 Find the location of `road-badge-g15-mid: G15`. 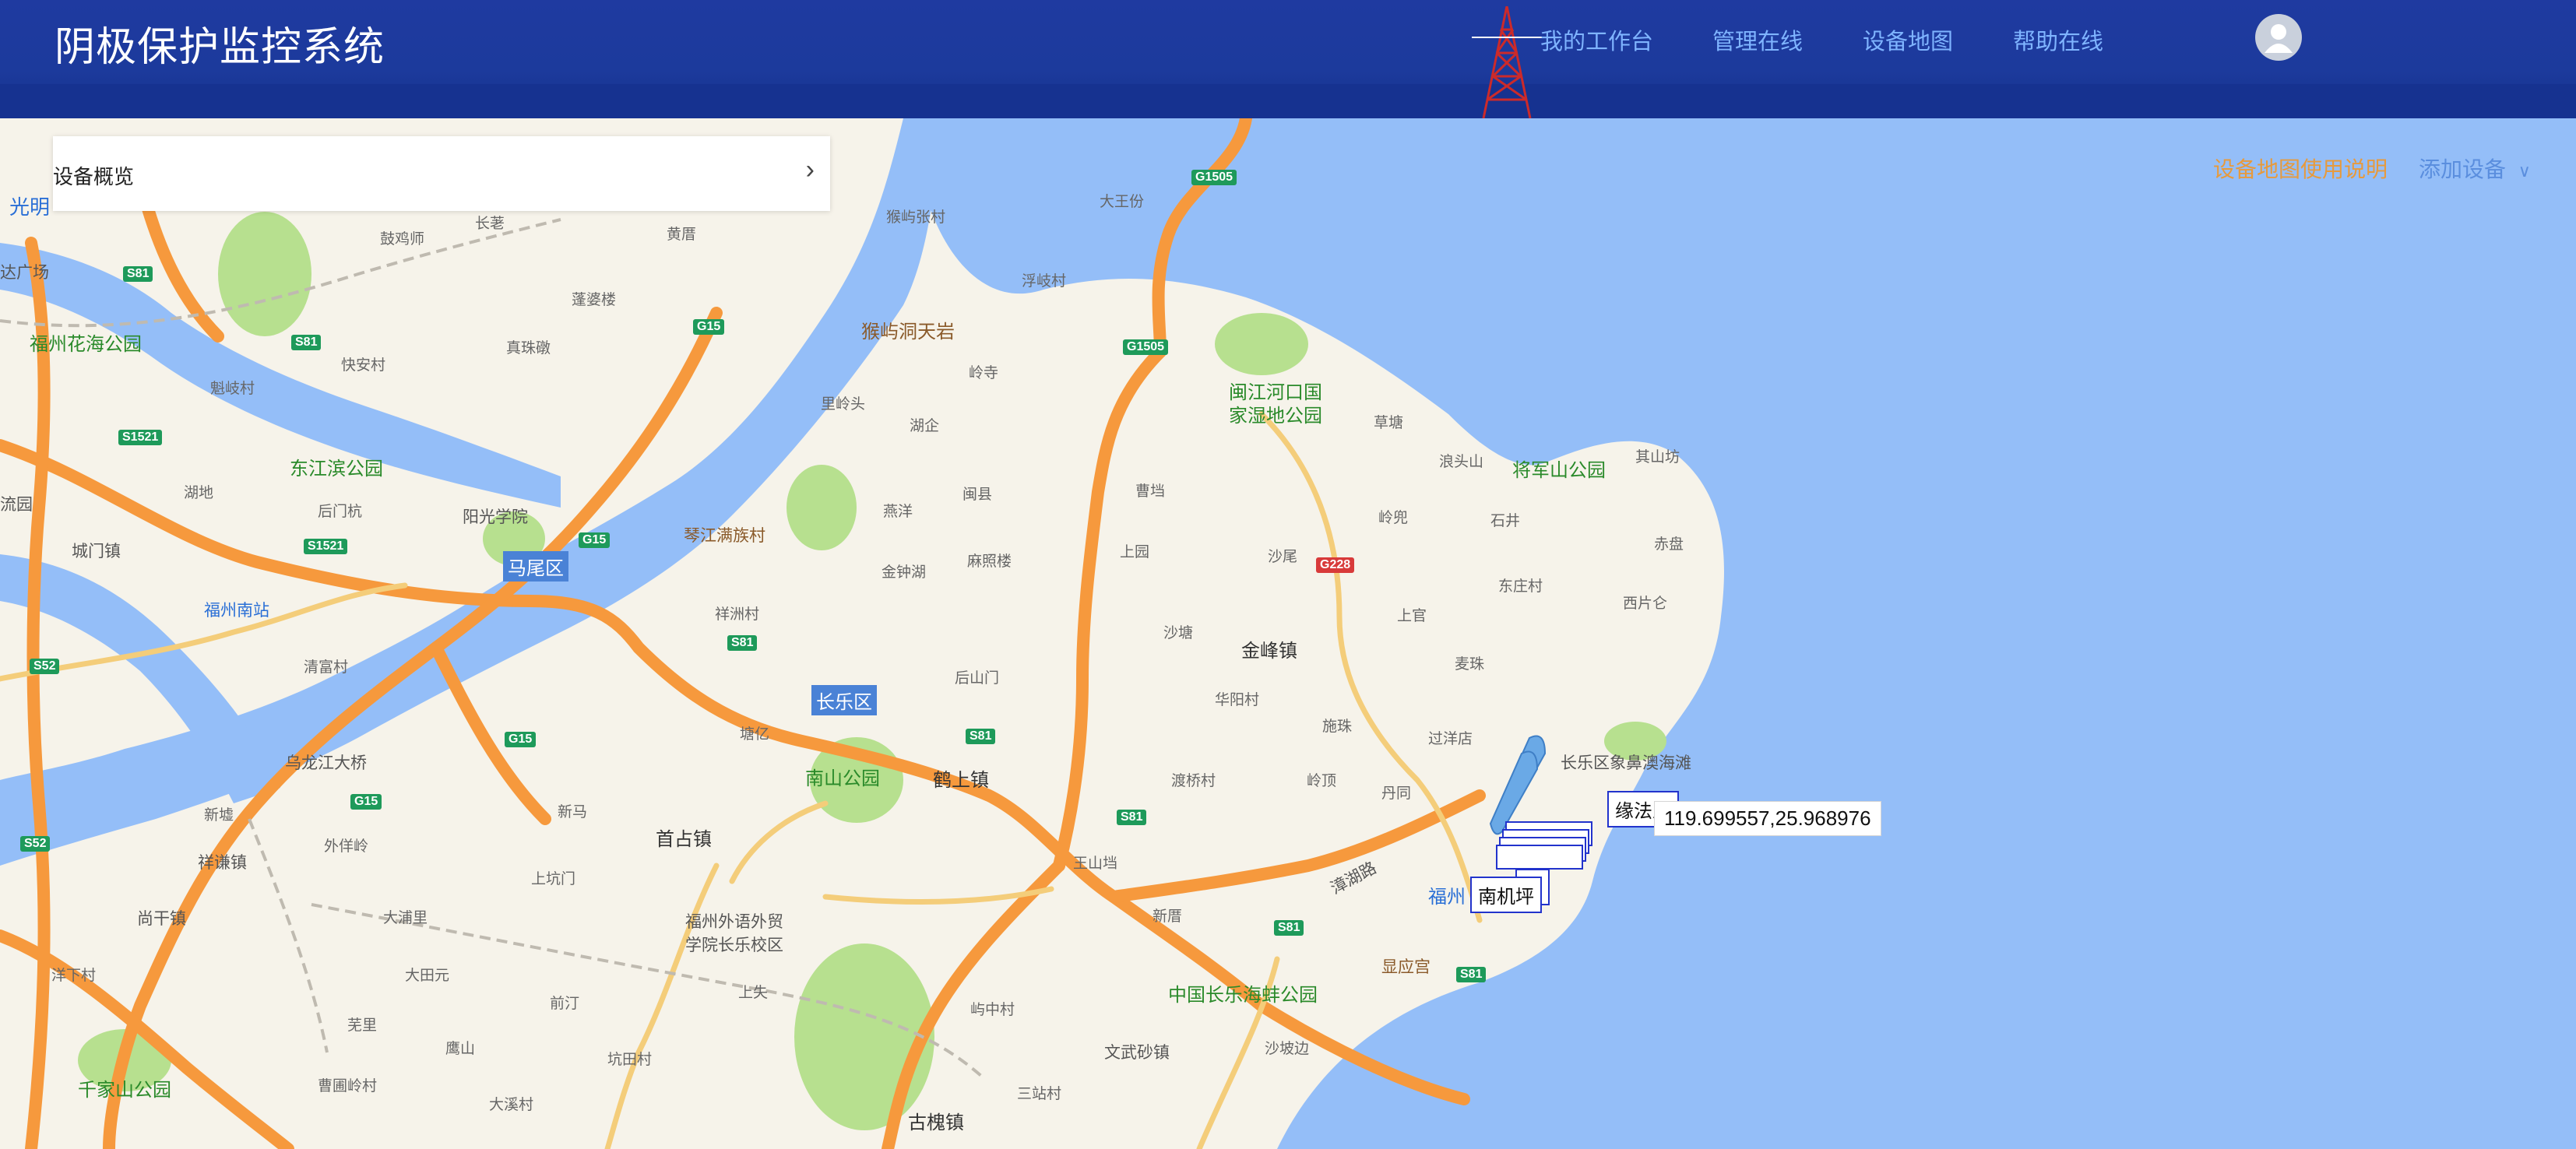

road-badge-g15-mid: G15 is located at coordinates (595, 540).